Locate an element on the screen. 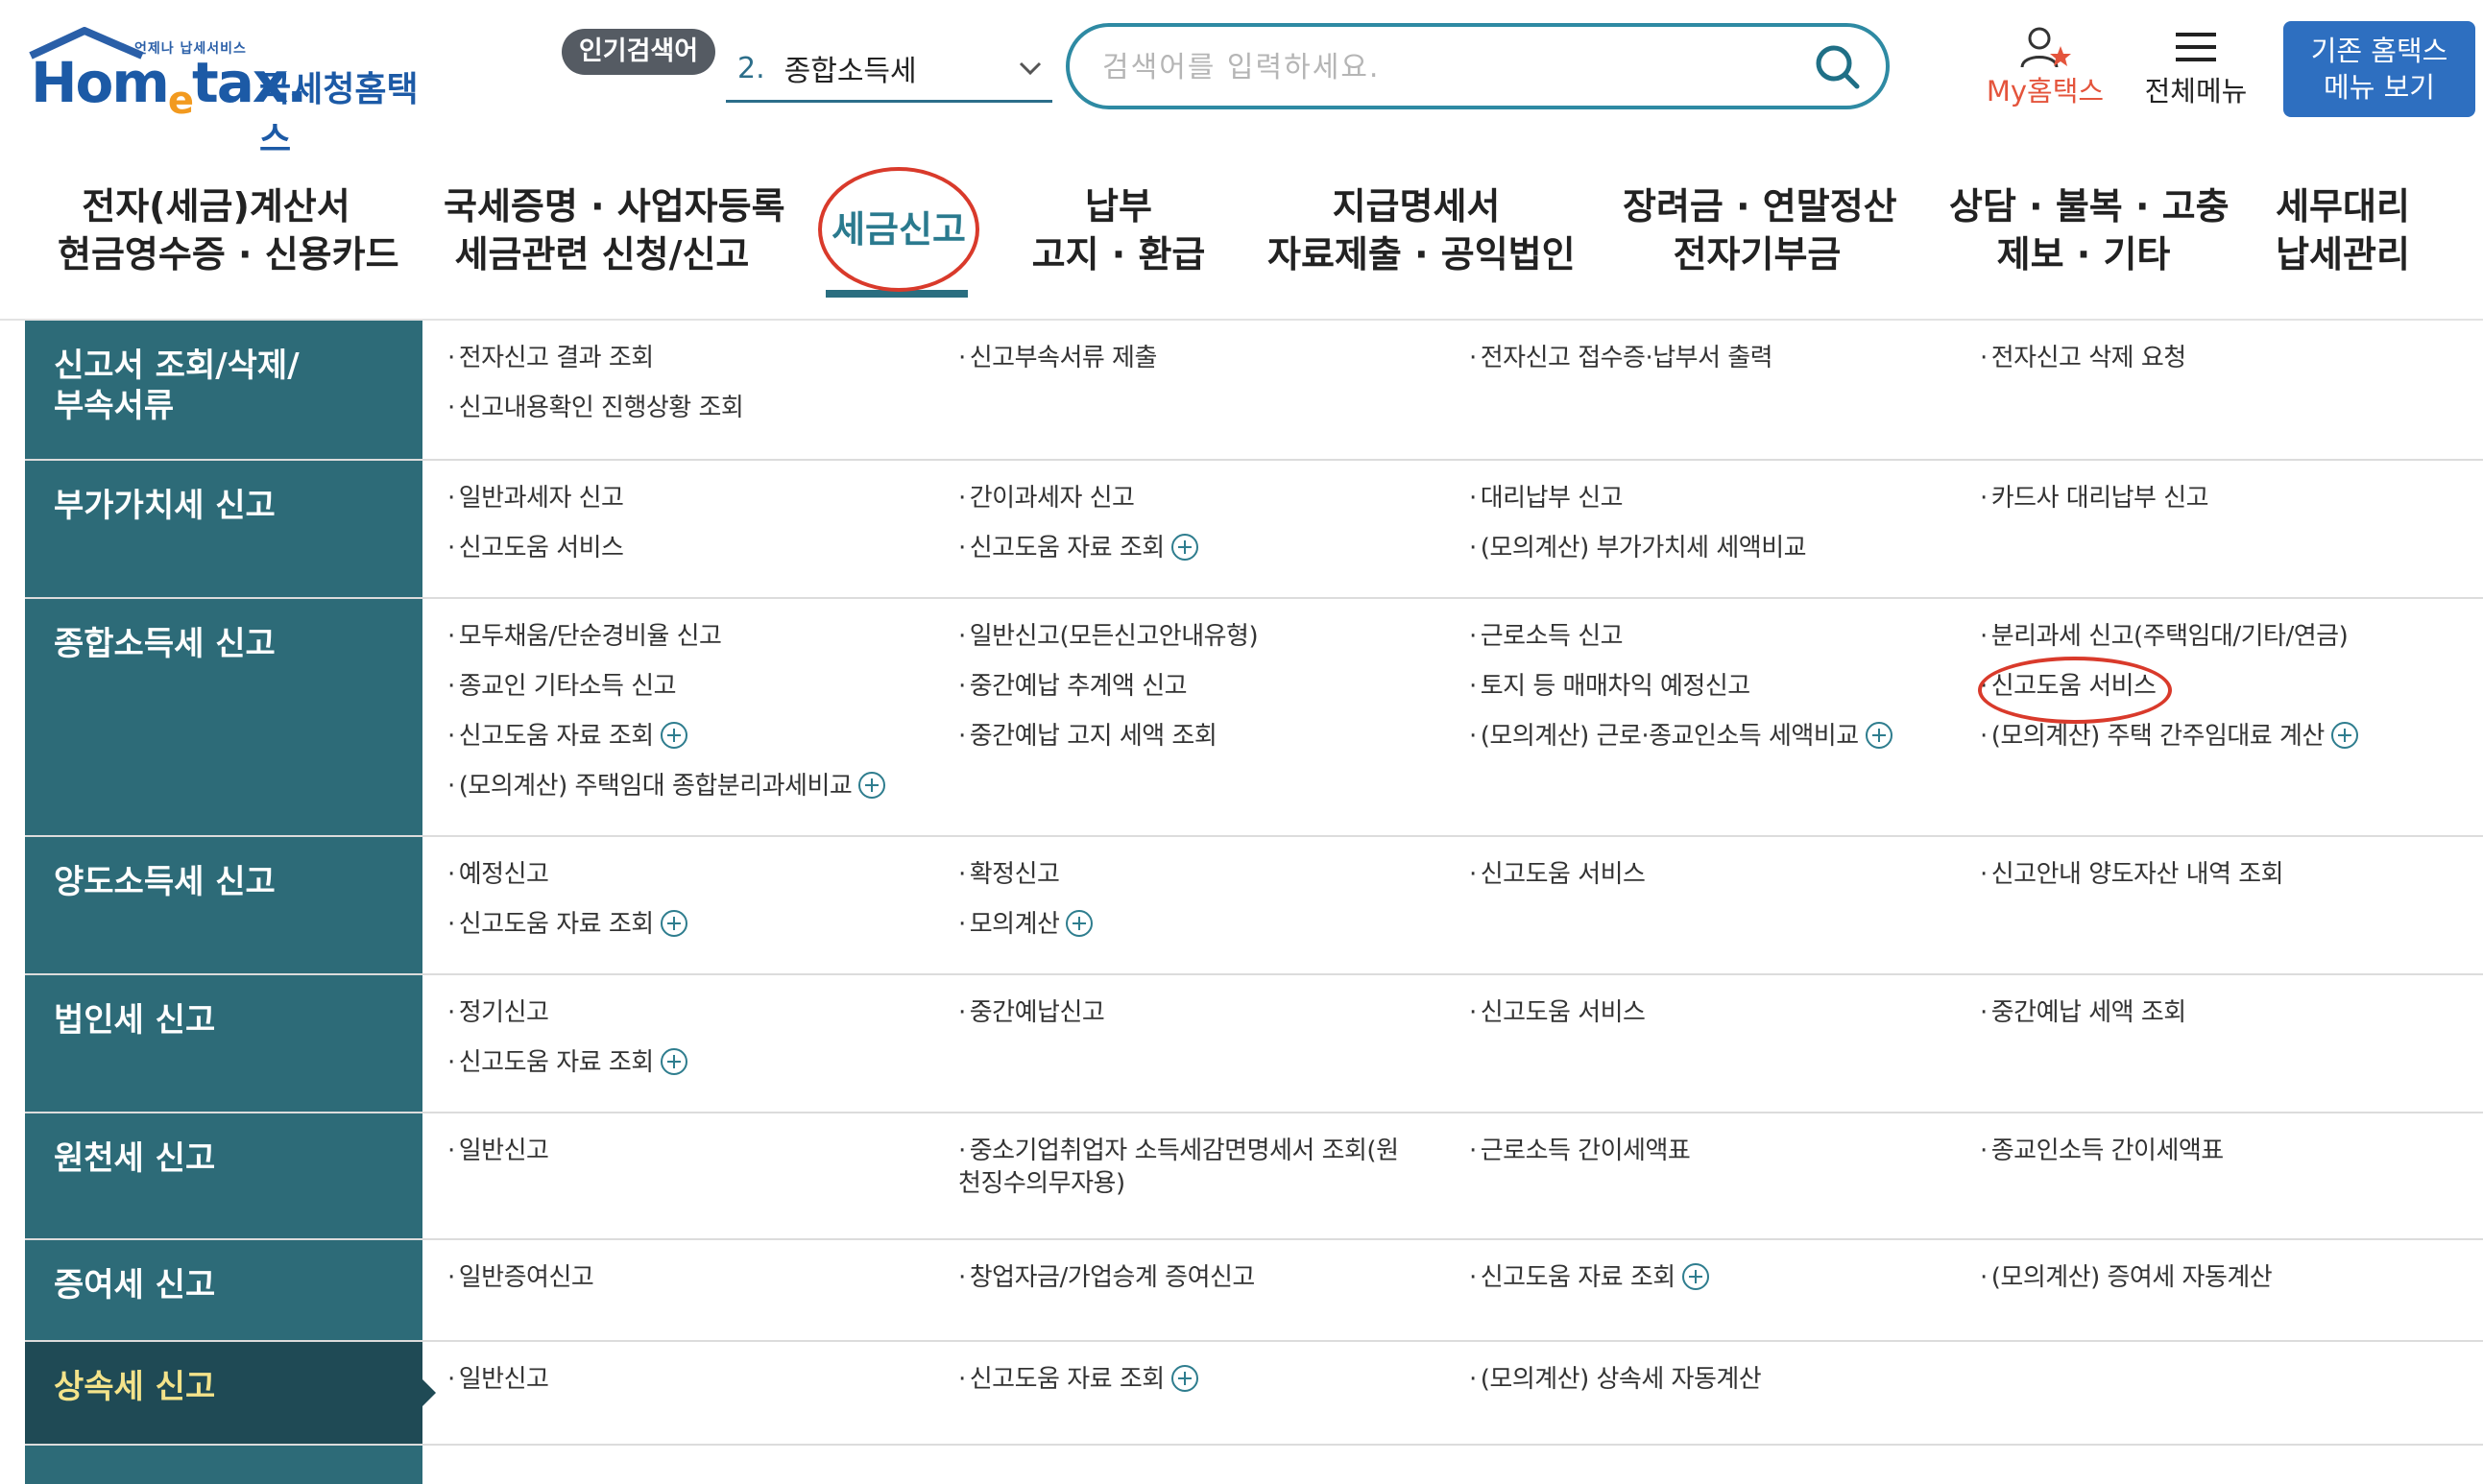 The image size is (2483, 1484). search-input is located at coordinates (1448, 67).